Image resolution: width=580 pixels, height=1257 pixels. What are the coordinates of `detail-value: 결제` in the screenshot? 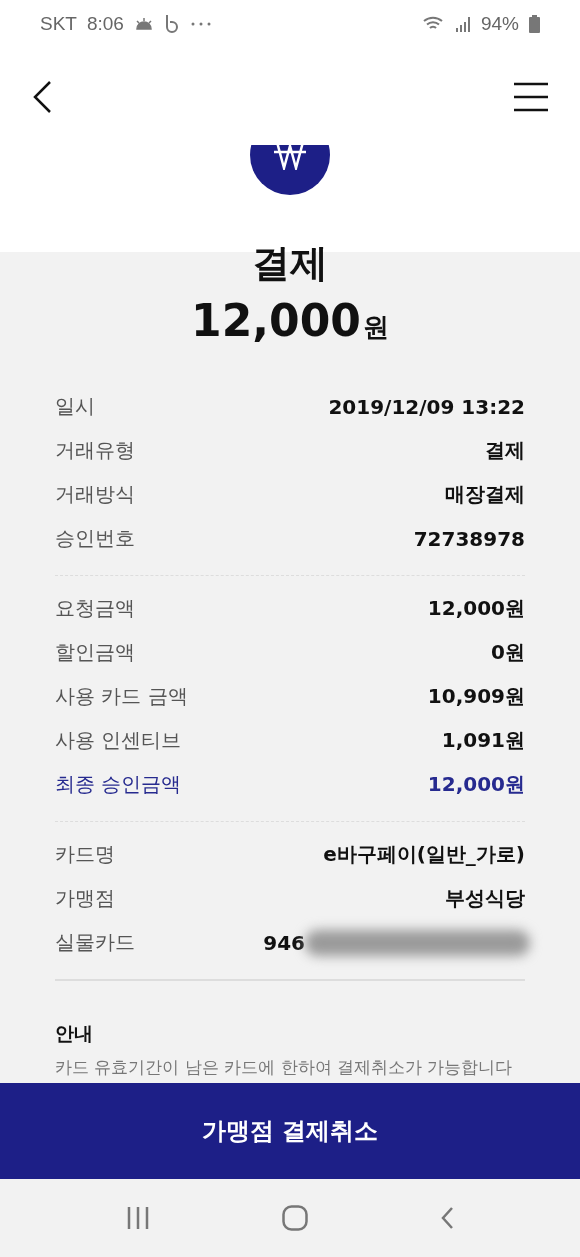 It's located at (505, 450).